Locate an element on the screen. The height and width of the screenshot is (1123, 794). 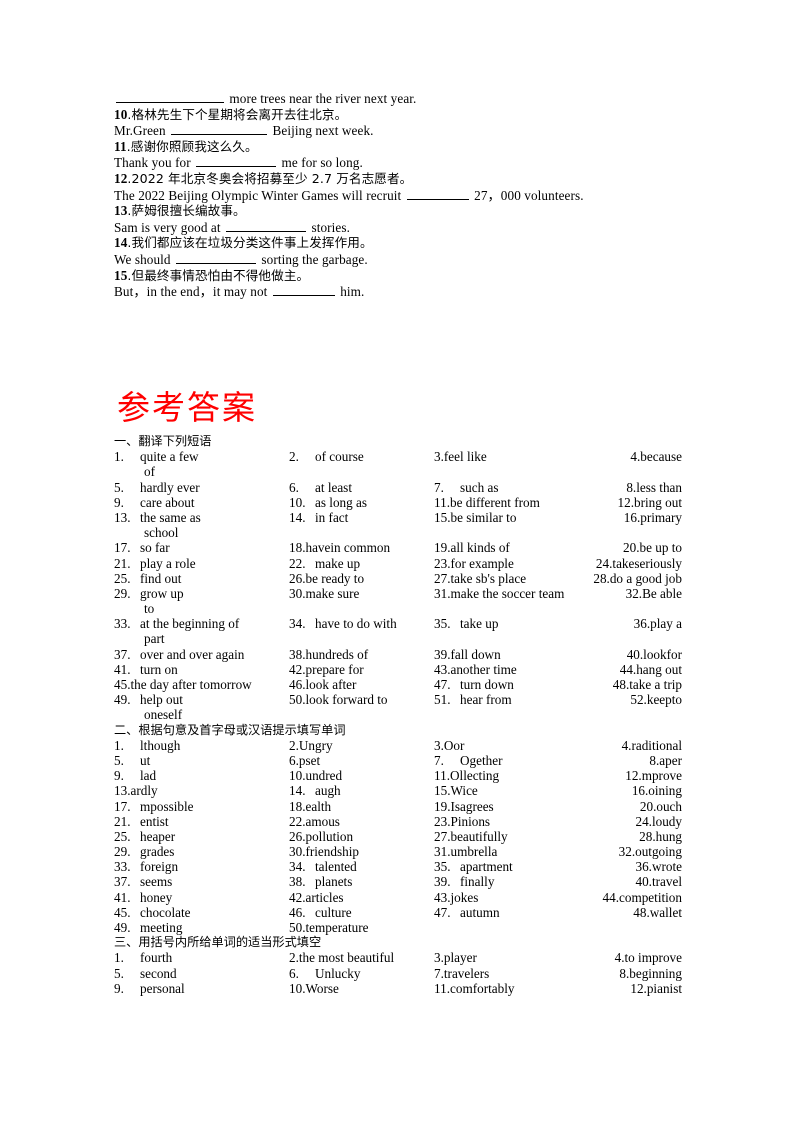
exercise-prompt-cn: 11.感谢你照顾我这么久。 is located at coordinates (397, 147).